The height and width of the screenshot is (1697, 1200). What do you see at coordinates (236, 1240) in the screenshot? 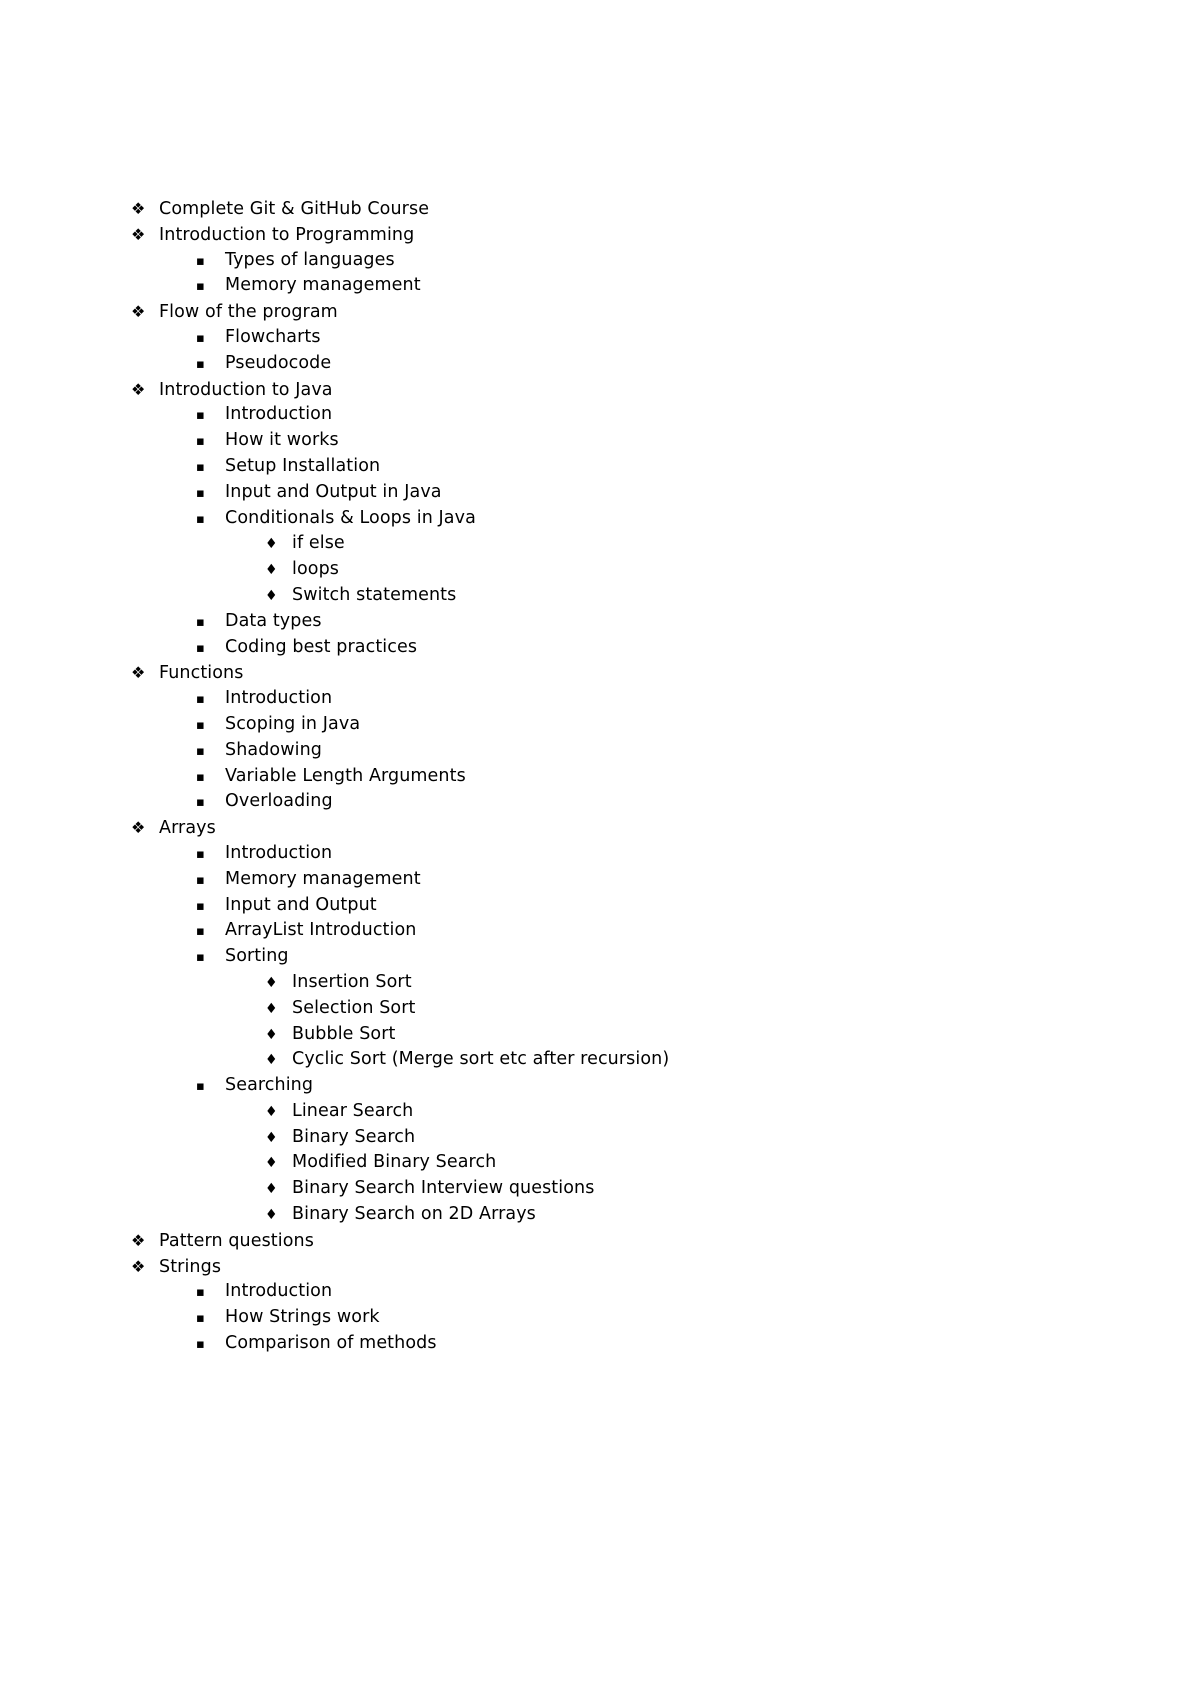
I see `outline-item-label: Pattern questions` at bounding box center [236, 1240].